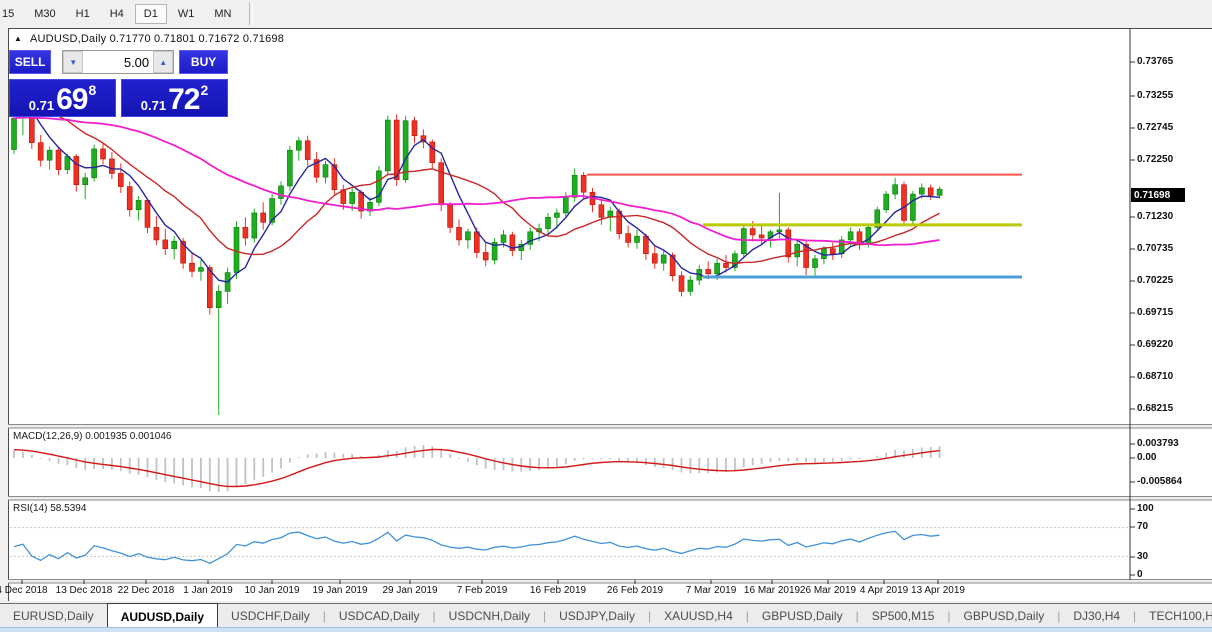 The image size is (1212, 632). I want to click on price-axis-label: 0.70225, so click(1155, 280).